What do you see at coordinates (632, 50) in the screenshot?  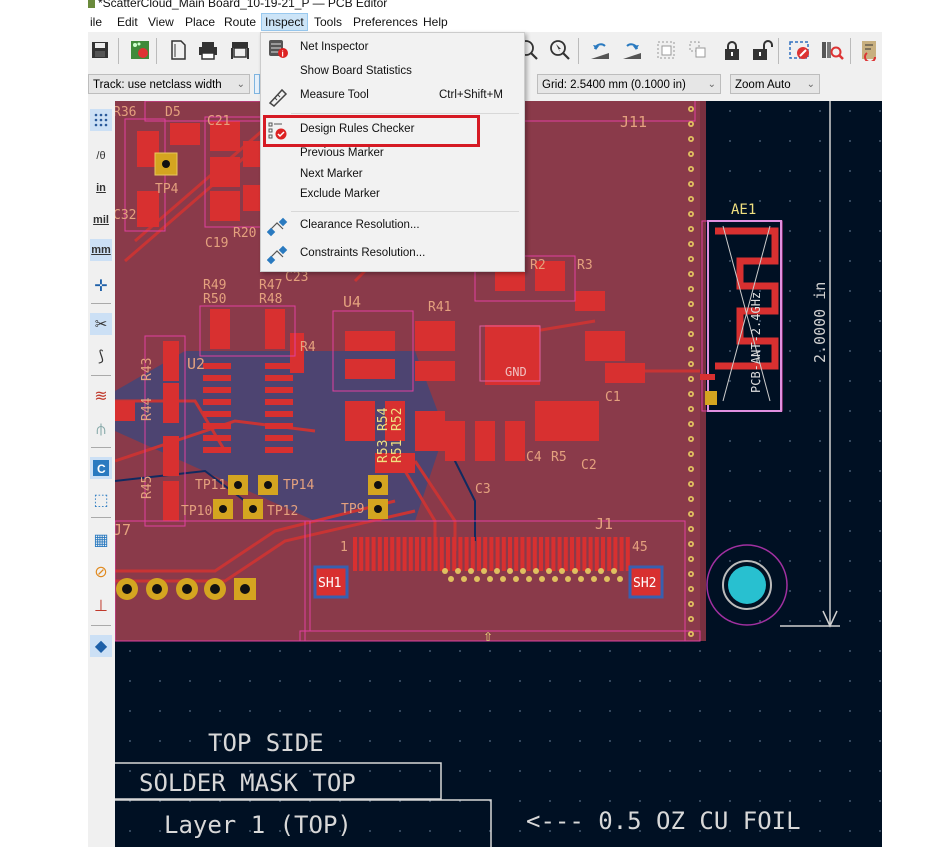 I see `rotate-cw-icon` at bounding box center [632, 50].